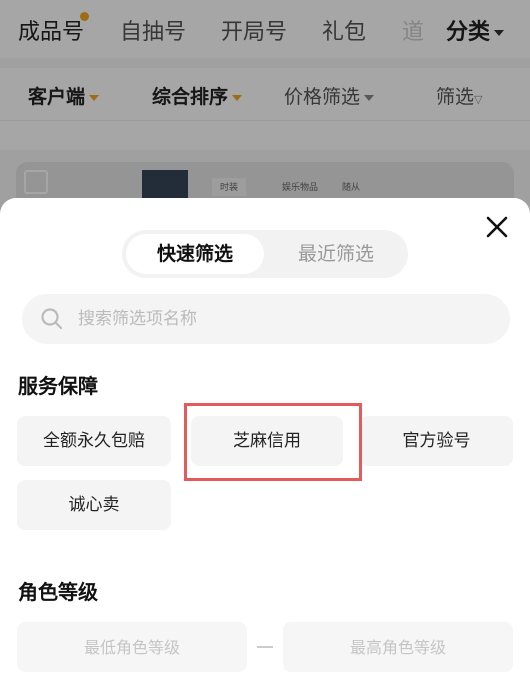 This screenshot has width=530, height=678. I want to click on option-sincere-seller: 诚心卖, so click(94, 505).